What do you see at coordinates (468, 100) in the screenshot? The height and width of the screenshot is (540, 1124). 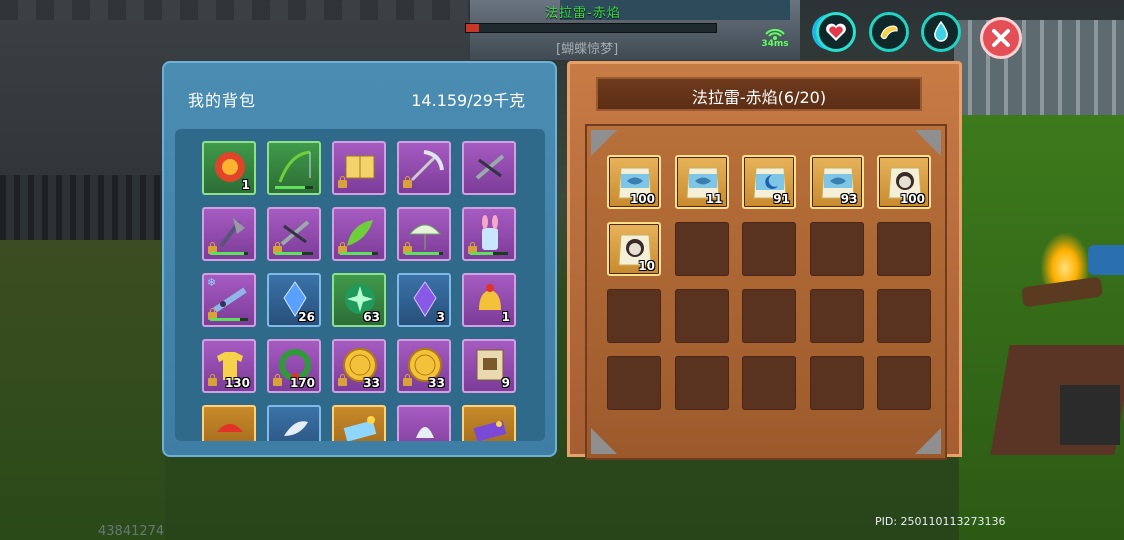 I see `backpack-weight: 14.159/29千克` at bounding box center [468, 100].